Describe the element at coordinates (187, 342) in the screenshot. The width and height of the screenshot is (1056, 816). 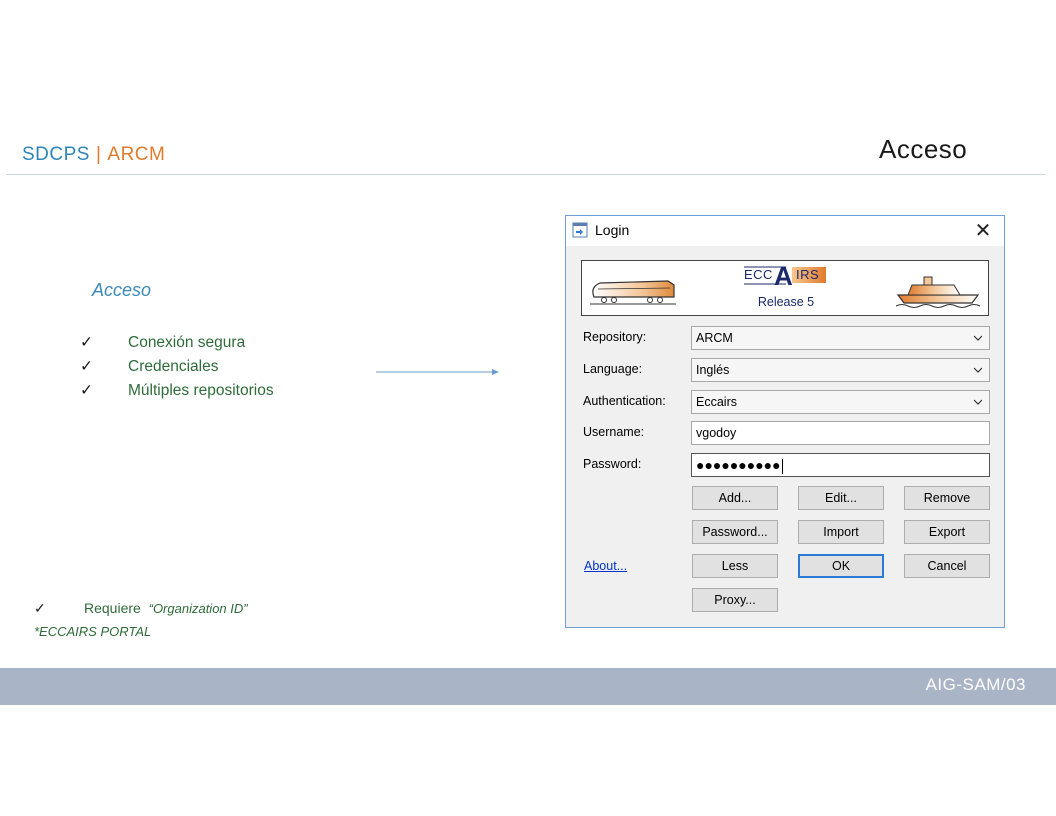
I see `feature-label: Conexión segura` at that location.